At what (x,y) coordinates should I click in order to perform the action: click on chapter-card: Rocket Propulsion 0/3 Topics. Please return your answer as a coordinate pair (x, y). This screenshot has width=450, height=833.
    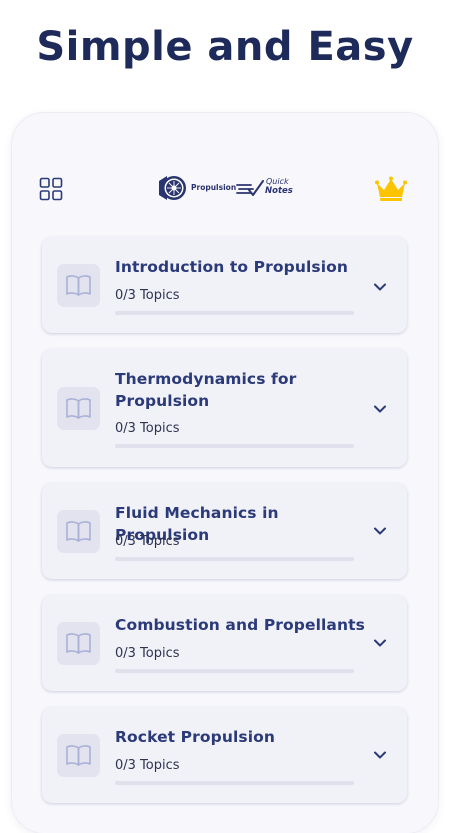
    Looking at the image, I should click on (224, 755).